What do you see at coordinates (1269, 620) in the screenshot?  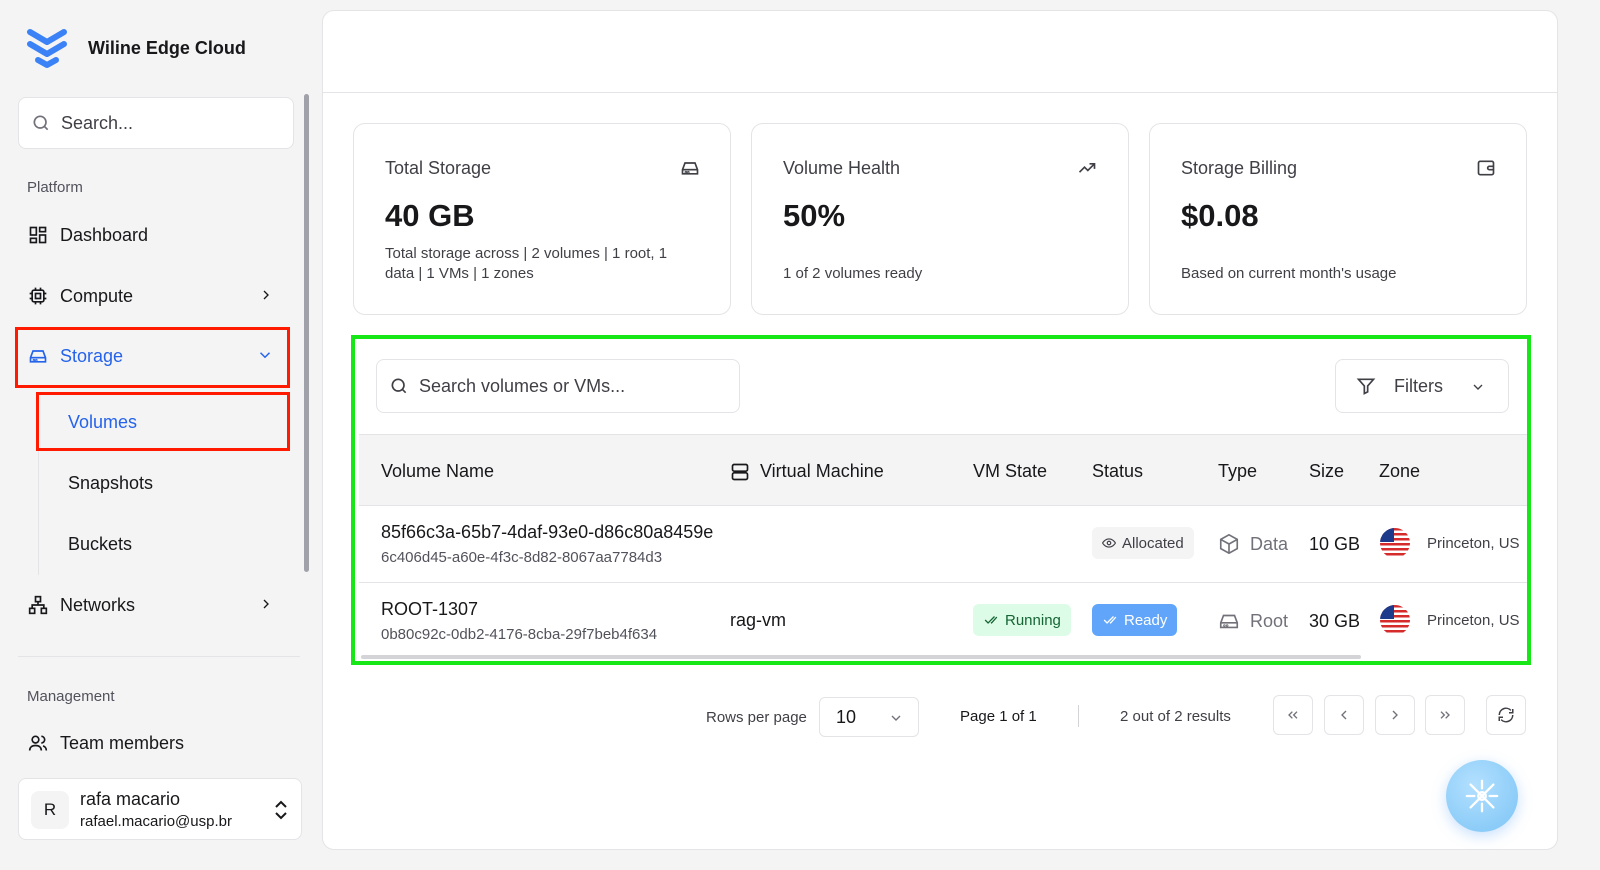 I see `type-label: Root` at bounding box center [1269, 620].